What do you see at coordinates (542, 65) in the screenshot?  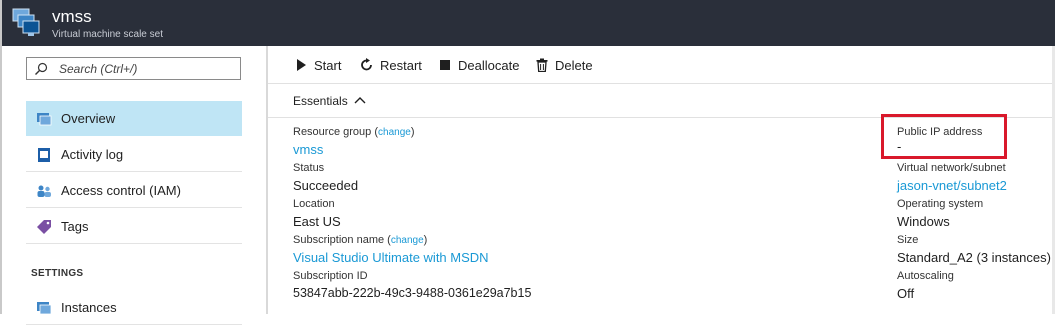 I see `trash-icon` at bounding box center [542, 65].